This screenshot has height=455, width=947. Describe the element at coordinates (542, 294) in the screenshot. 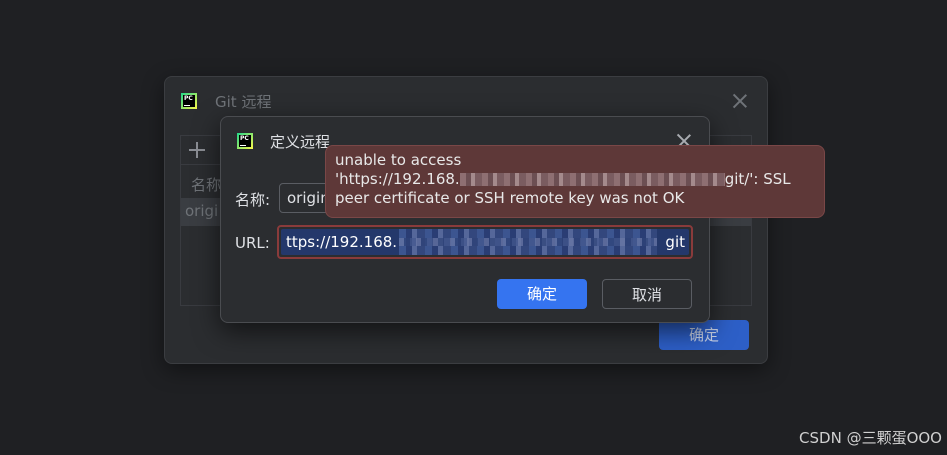

I see `define-remote-ok-button: 确定` at that location.